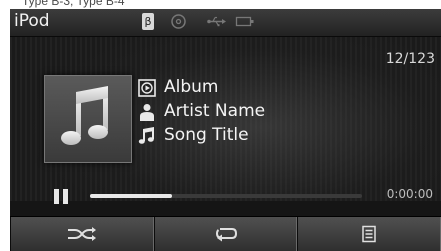 Image resolution: width=441 pixels, height=251 pixels. I want to click on pause-icon, so click(62, 198).